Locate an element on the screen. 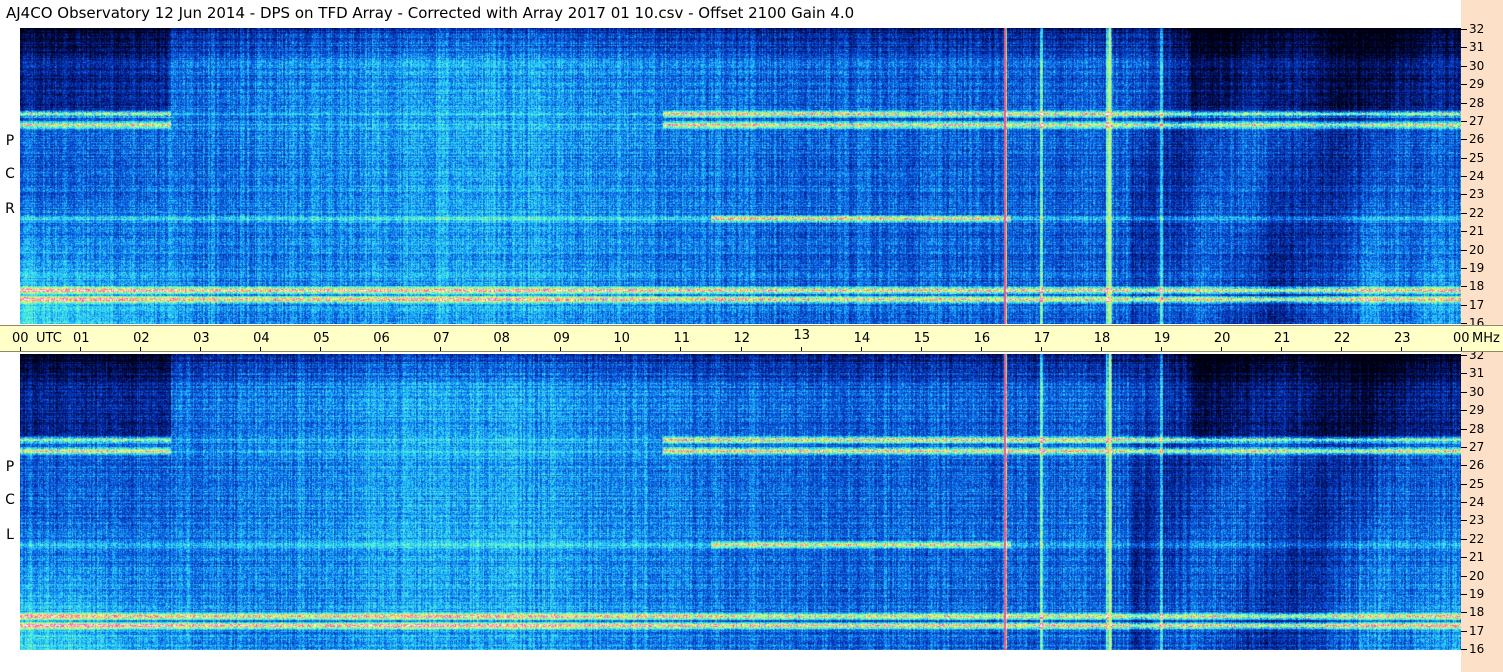 This screenshot has width=1503, height=672. utc-tick-label: 07 is located at coordinates (441, 338).